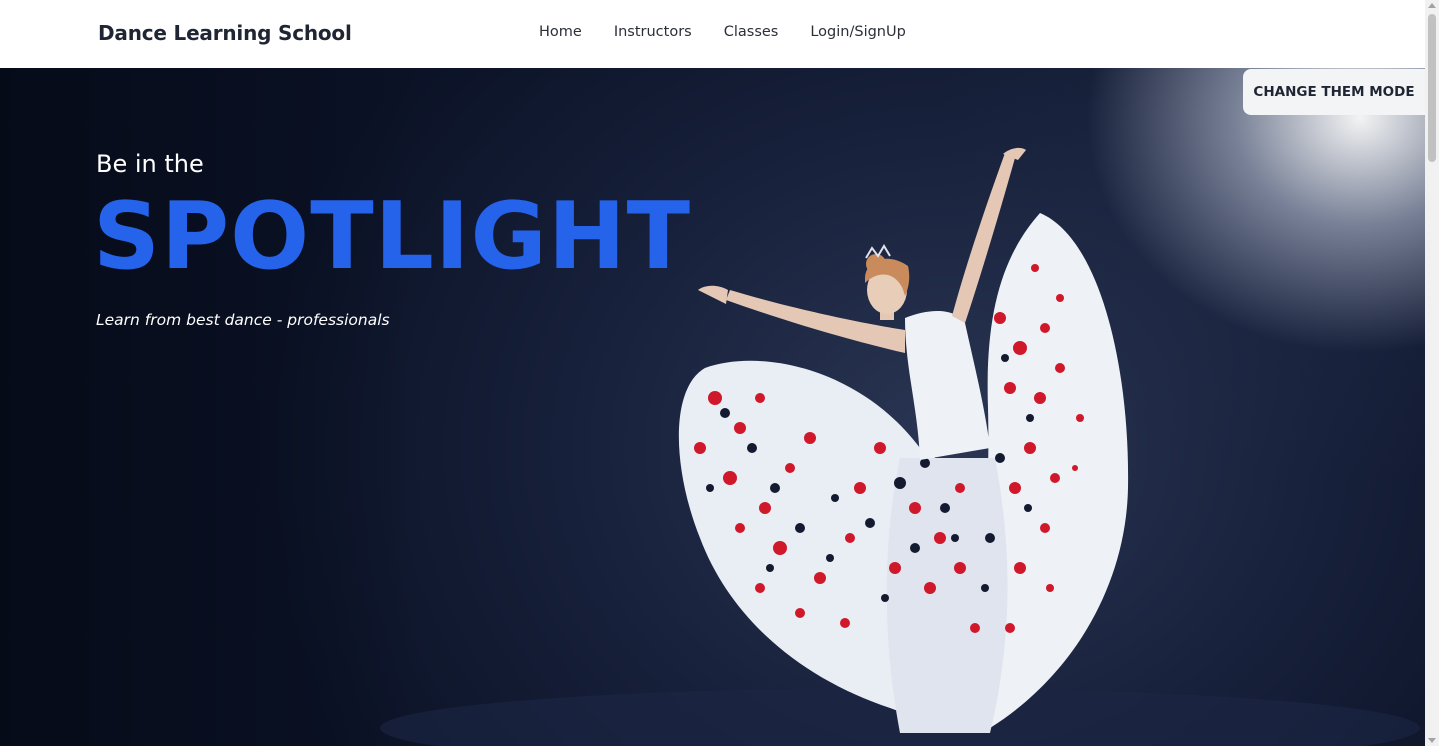 This screenshot has width=1439, height=746. Describe the element at coordinates (751, 32) in the screenshot. I see `nav-link-classes: Classes` at that location.